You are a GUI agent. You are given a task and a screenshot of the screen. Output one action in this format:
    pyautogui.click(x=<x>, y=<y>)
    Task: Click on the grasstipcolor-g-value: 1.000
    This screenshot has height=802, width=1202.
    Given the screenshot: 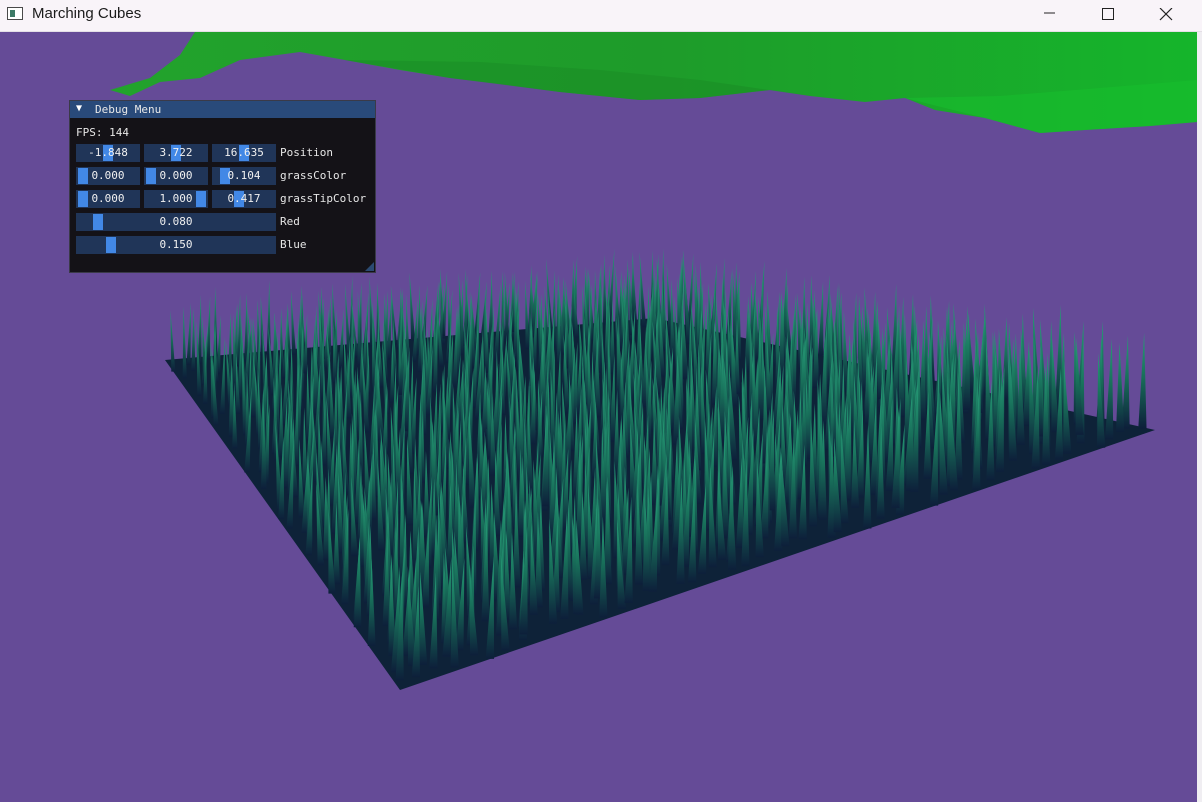 What is the action you would take?
    pyautogui.click(x=176, y=198)
    